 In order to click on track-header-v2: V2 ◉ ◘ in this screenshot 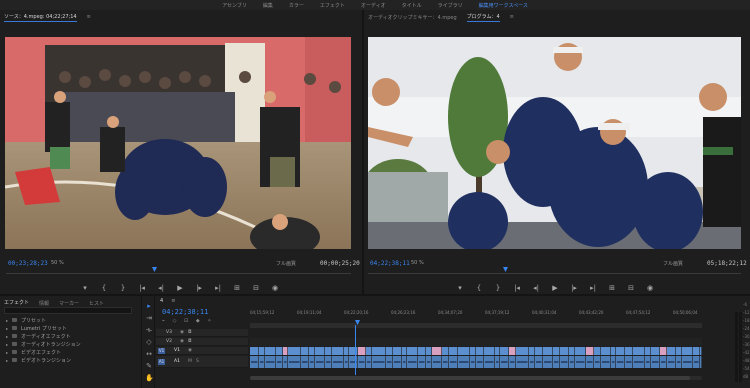, I will do `click(202, 342)`.